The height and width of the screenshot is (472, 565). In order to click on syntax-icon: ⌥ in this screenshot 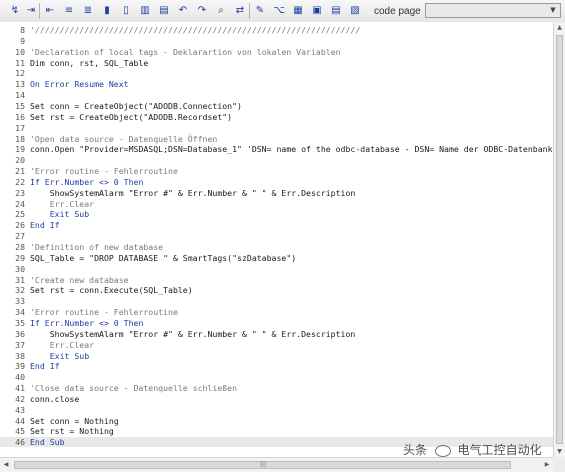, I will do `click(279, 11)`.